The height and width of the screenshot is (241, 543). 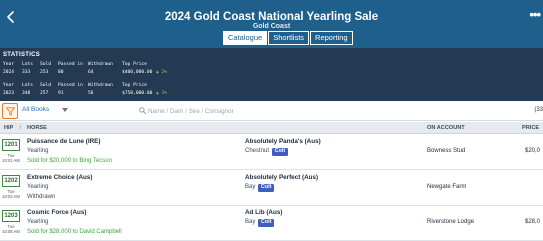 What do you see at coordinates (11, 160) in the screenshot?
I see `lot-time: 10:01 AM` at bounding box center [11, 160].